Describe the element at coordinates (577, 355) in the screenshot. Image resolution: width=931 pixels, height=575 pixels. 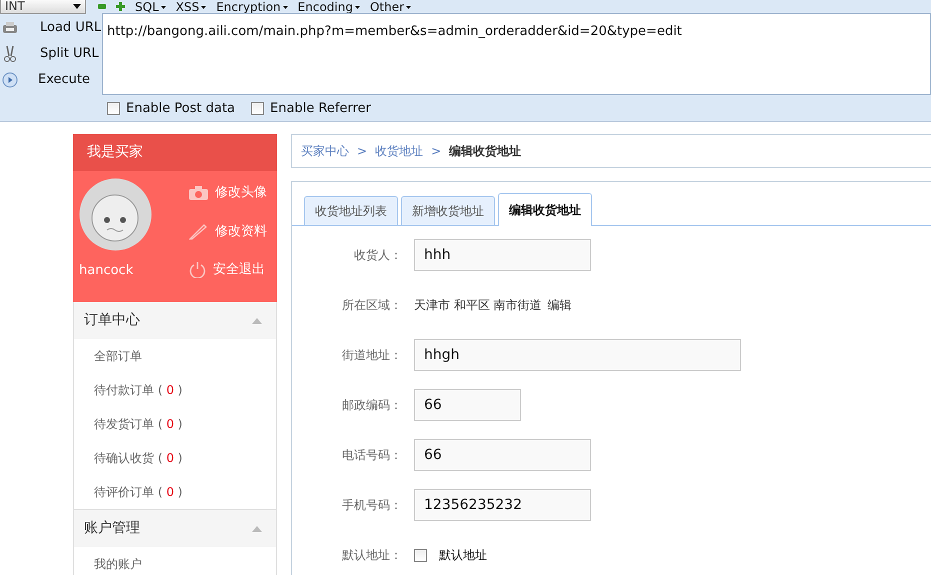
I see `input-field: hhgh` at that location.